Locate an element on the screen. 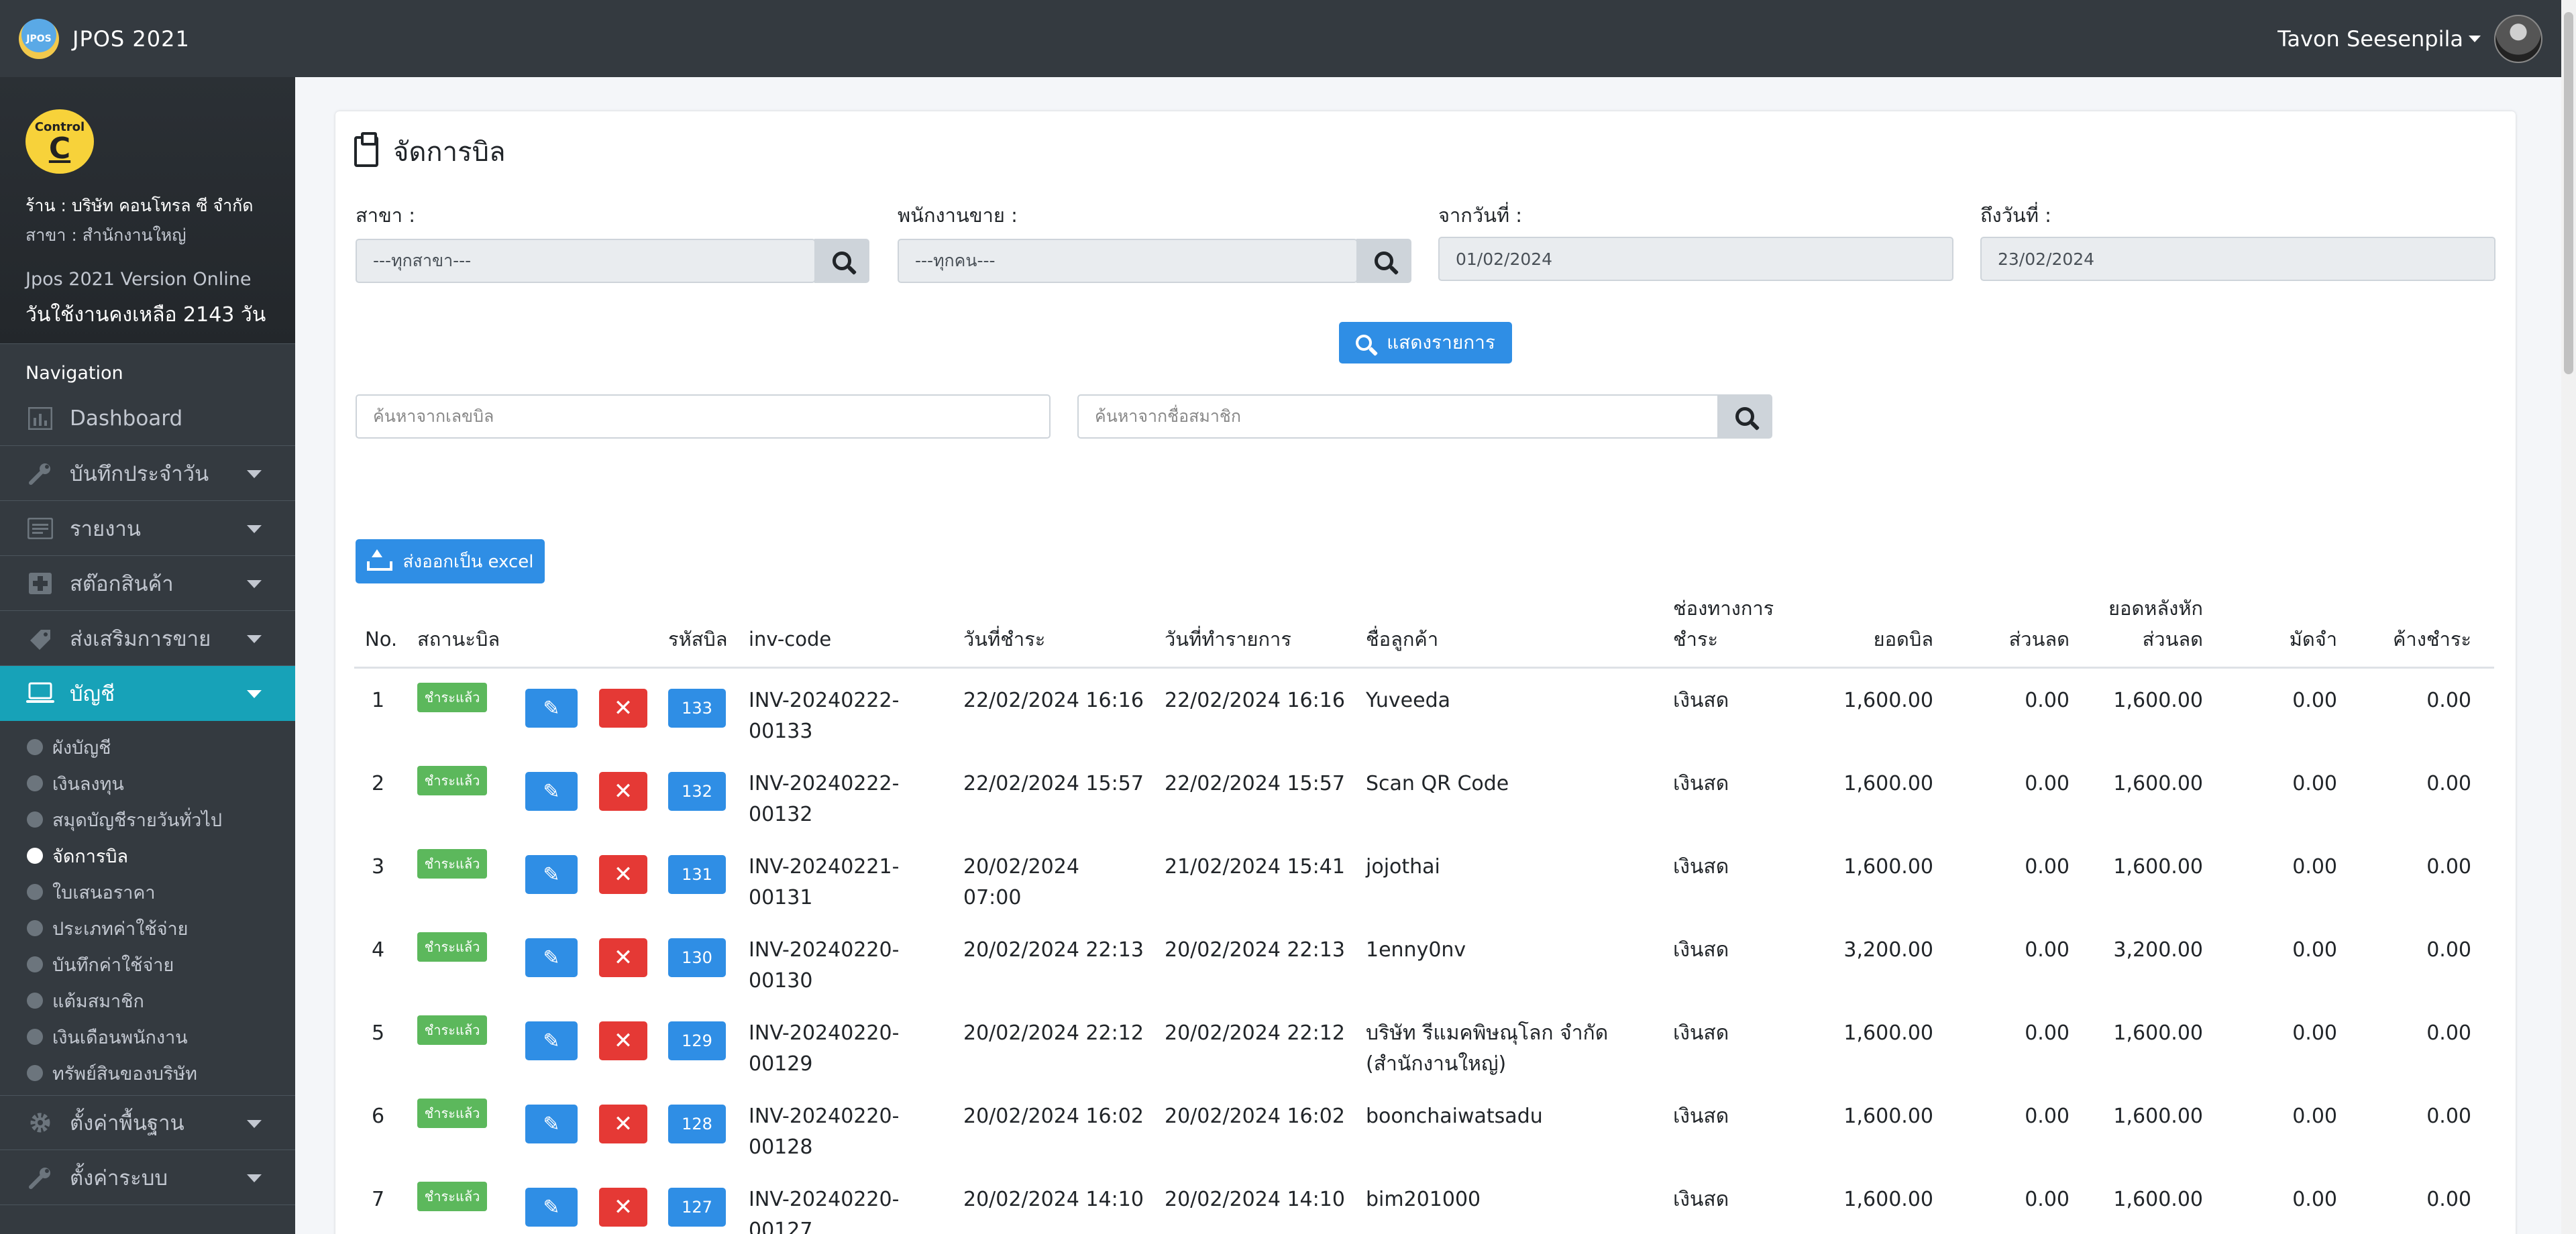 The image size is (2576, 1234). tag-icon is located at coordinates (40, 638).